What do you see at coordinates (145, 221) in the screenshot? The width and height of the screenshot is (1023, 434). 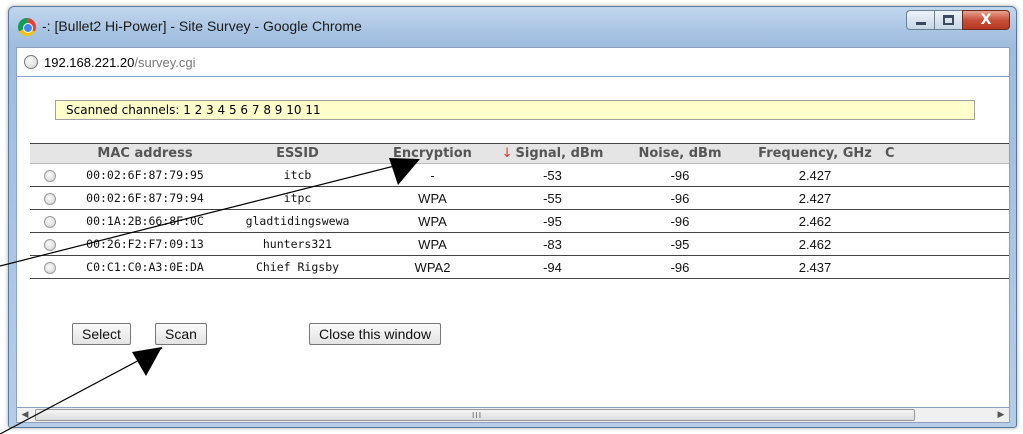 I see `mac-cell: 00:1A:2B:66:8F:0C` at bounding box center [145, 221].